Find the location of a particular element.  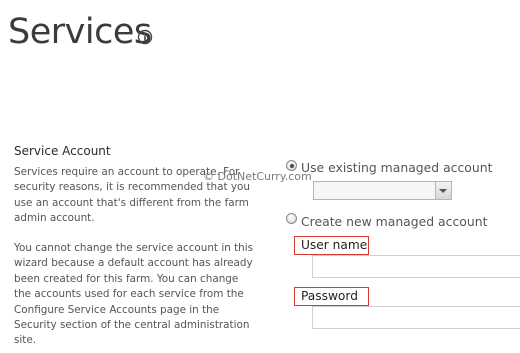

password-field is located at coordinates (416, 317).